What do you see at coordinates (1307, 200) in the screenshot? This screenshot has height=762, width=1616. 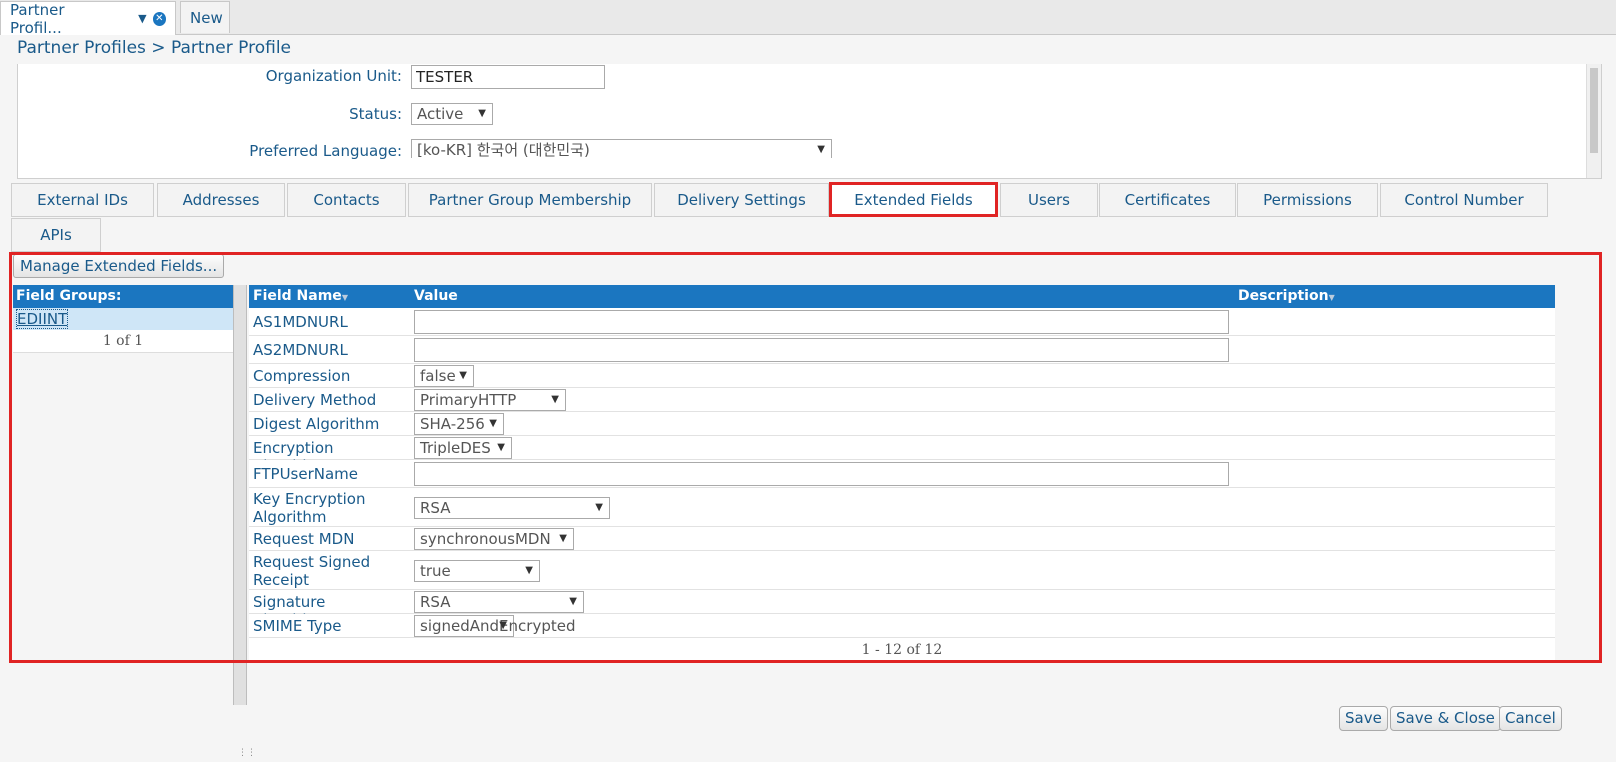 I see `tab-permissions: Permissions` at bounding box center [1307, 200].